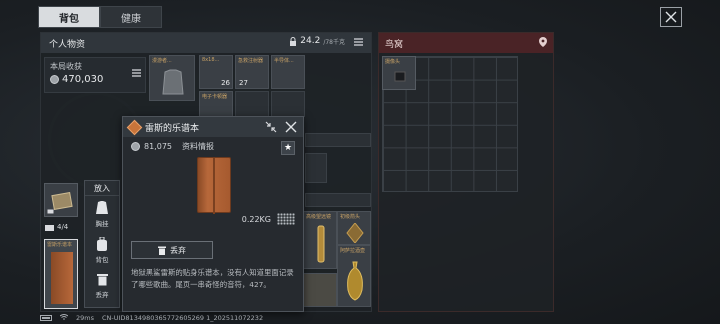 This screenshot has height=324, width=720. Describe the element at coordinates (256, 219) in the screenshot. I see `popup-weight: 0.22KG` at that location.